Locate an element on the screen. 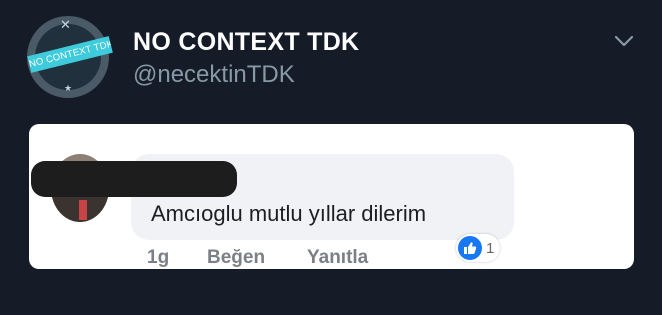 This screenshot has width=662, height=315. reaction-badge: 1 is located at coordinates (478, 248).